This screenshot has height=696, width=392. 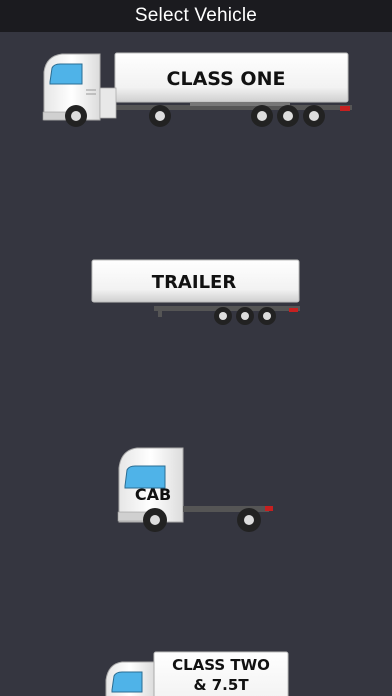 I want to click on vehicle-option-trailer: TRAILER, so click(x=196, y=293).